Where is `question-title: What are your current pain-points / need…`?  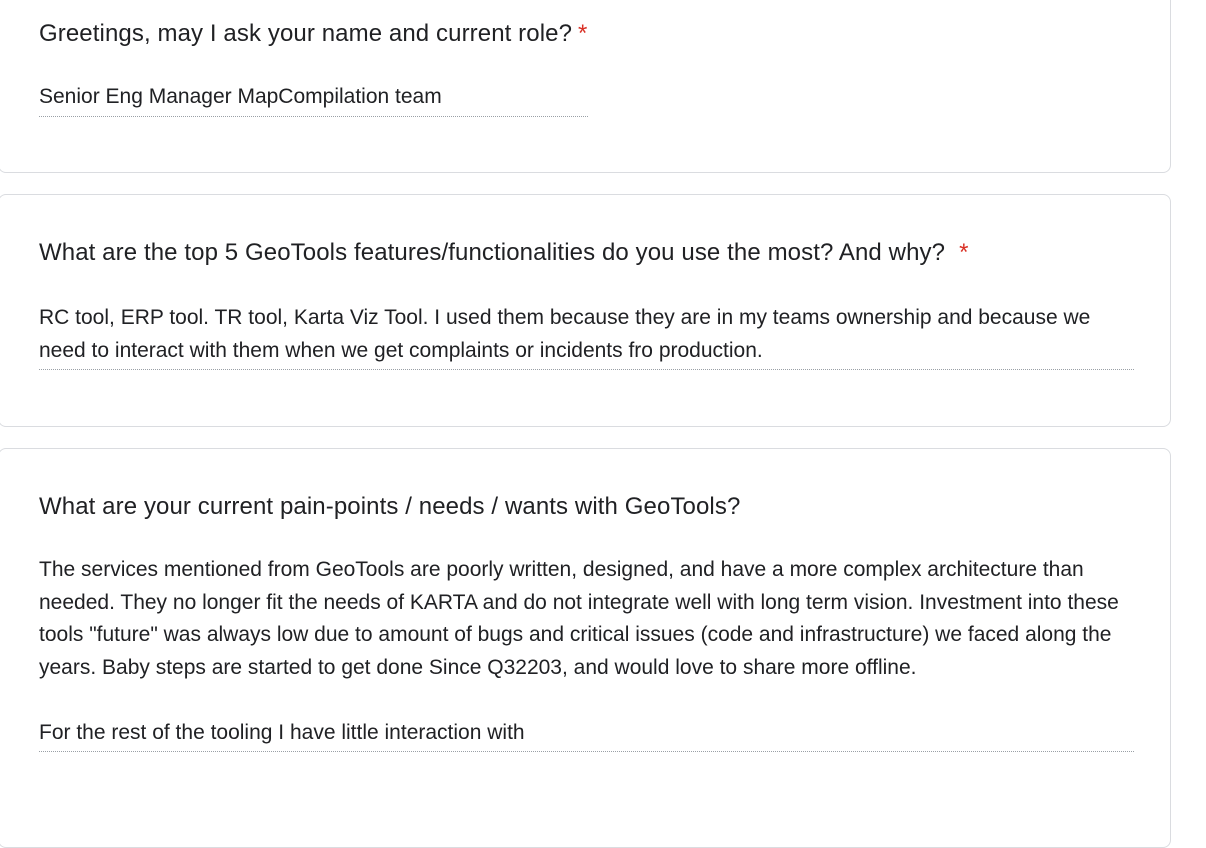
question-title: What are your current pain-points / need… is located at coordinates (389, 507).